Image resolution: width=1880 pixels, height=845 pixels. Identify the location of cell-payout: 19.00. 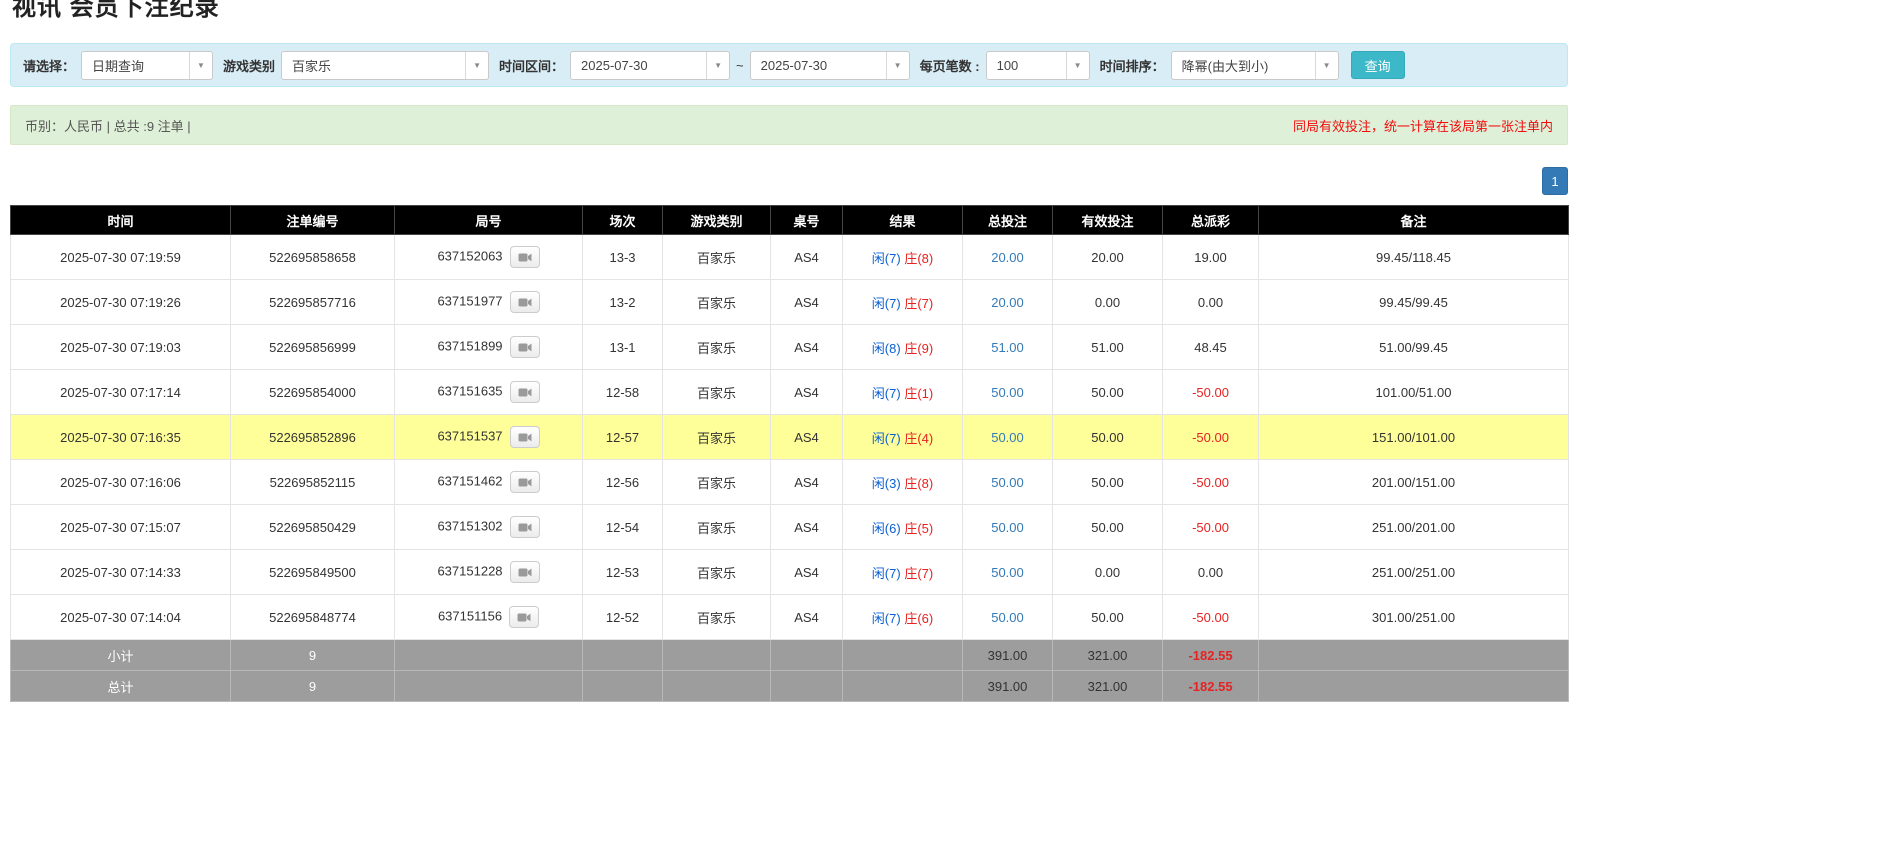
(1210, 257).